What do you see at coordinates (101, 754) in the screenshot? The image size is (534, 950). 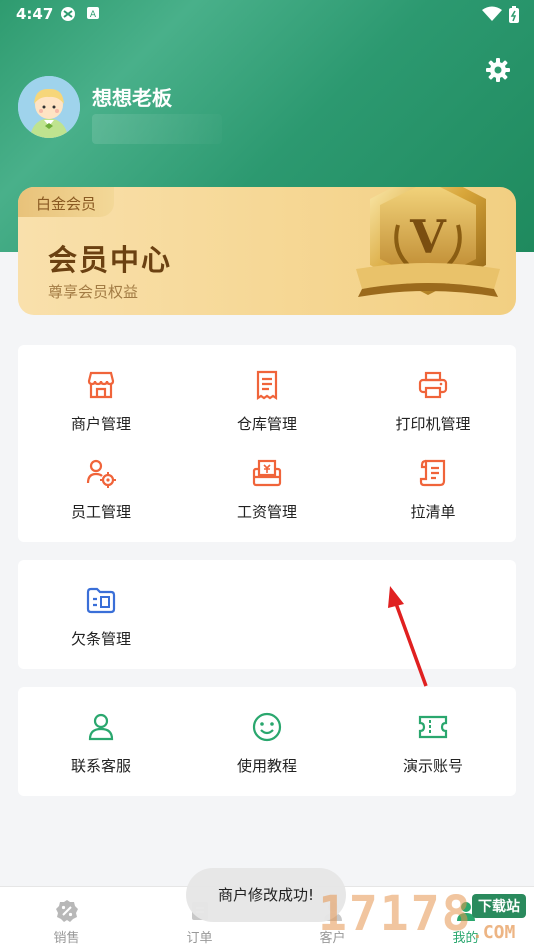 I see `contact-support-button: 联系客服` at bounding box center [101, 754].